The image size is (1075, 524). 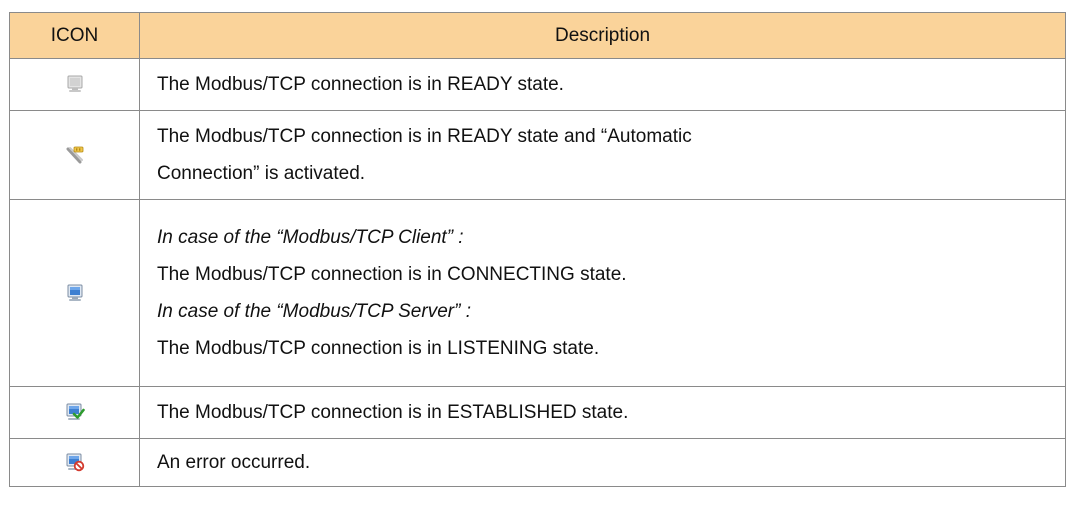 I want to click on monitor-connecting-icon, so click(x=75, y=293).